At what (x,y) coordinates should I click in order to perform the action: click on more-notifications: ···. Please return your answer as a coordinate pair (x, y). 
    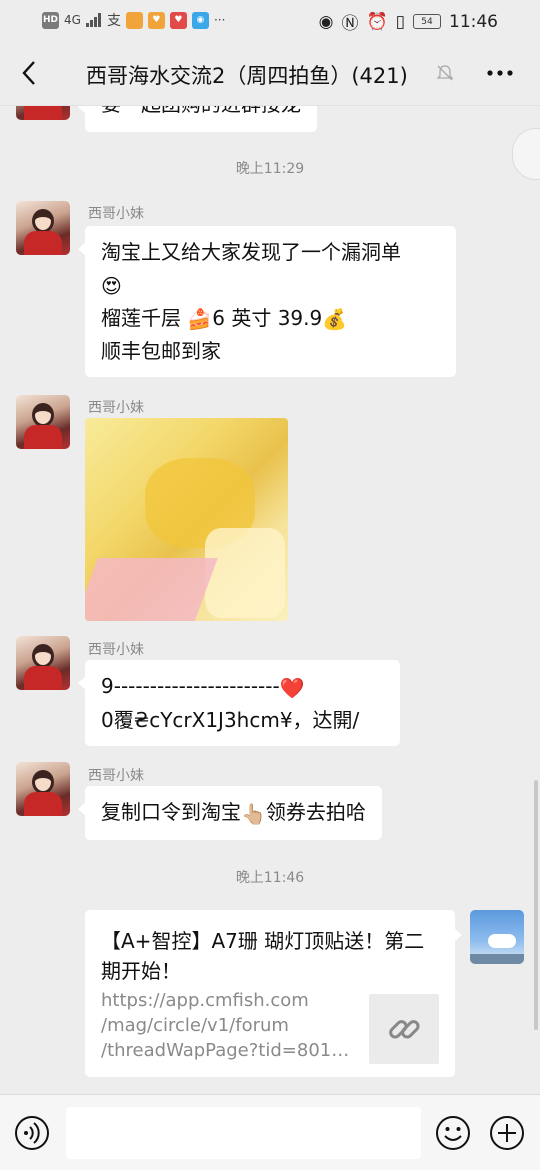
    Looking at the image, I should click on (219, 20).